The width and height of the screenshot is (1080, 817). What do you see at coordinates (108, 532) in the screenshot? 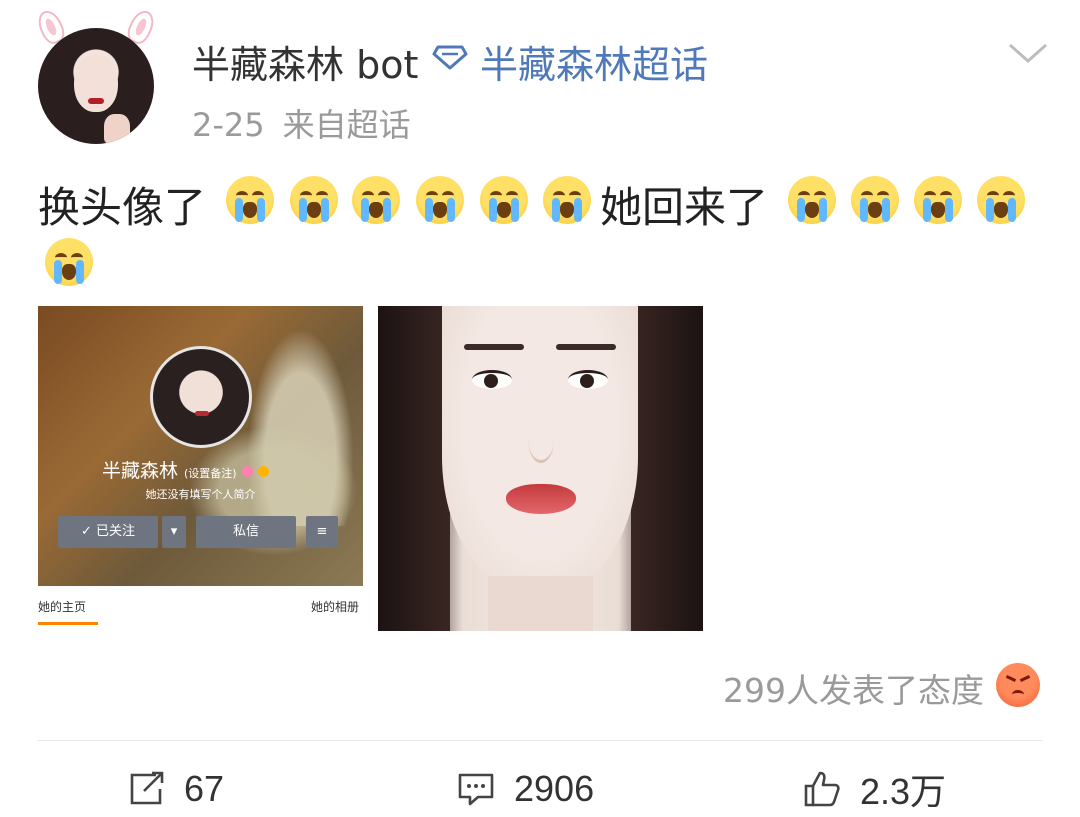
I see `follow-button: ✓ 已关注` at bounding box center [108, 532].